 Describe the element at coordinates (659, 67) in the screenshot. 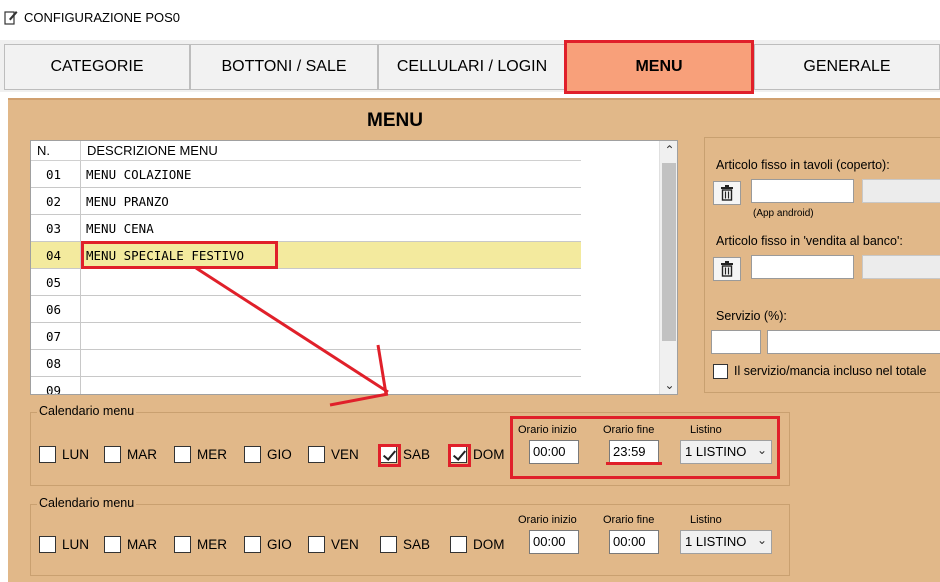

I see `tab-menu: MENU` at that location.